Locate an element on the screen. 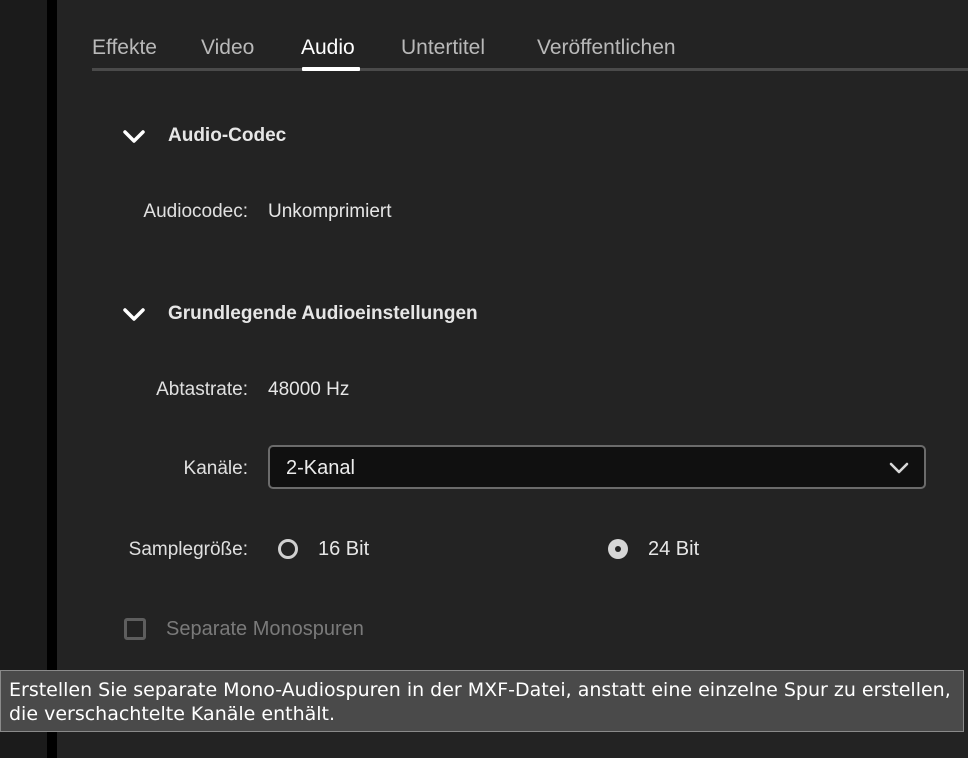 The height and width of the screenshot is (758, 968). radio-selected-dot is located at coordinates (618, 549).